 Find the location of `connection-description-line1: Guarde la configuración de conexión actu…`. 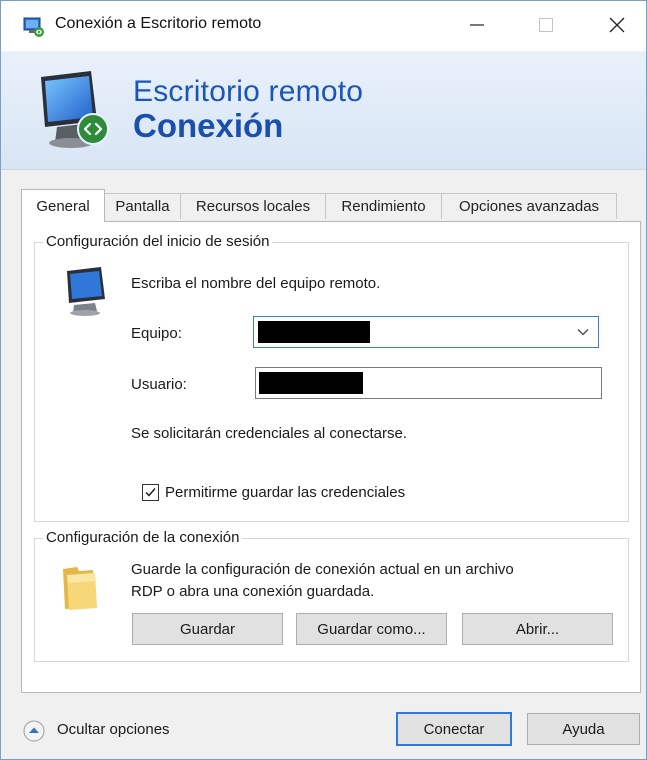

connection-description-line1: Guarde la configuración de conexión actu… is located at coordinates (322, 569).